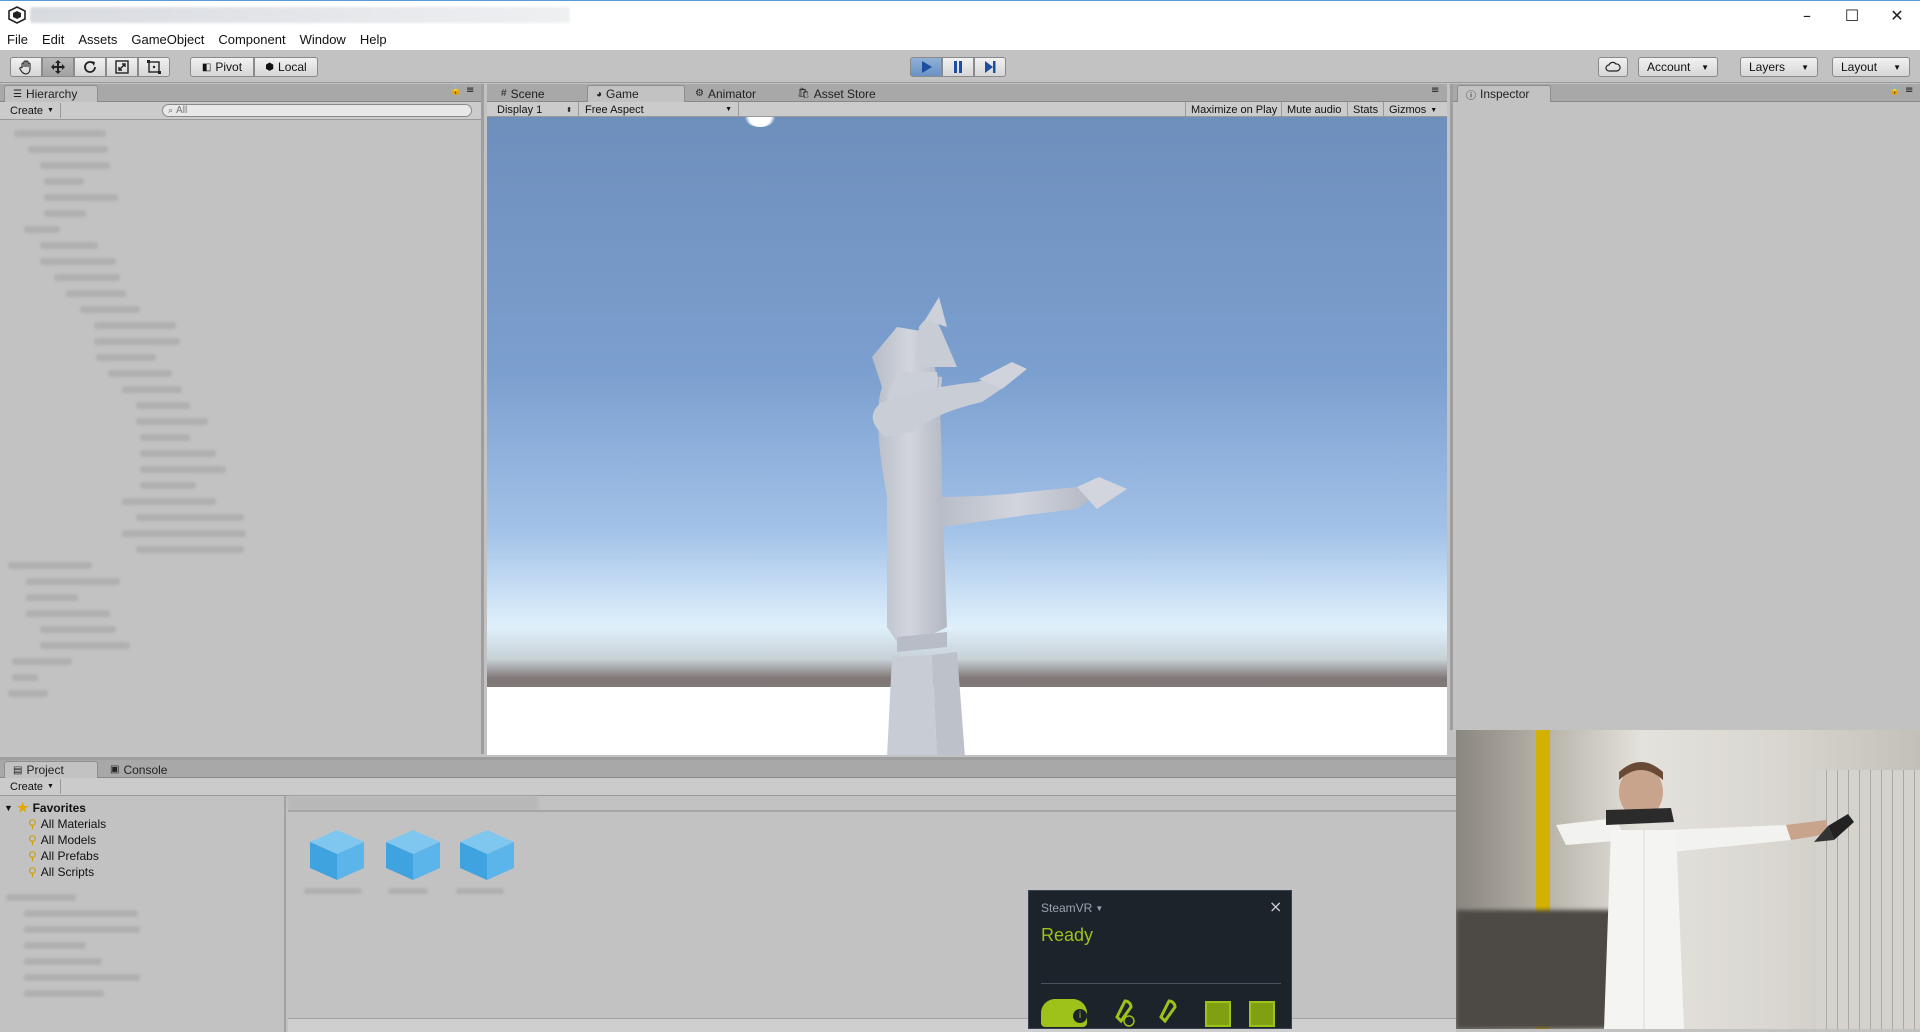 This screenshot has height=1032, width=1920. Describe the element at coordinates (17, 39) in the screenshot. I see `menu-file: File` at that location.